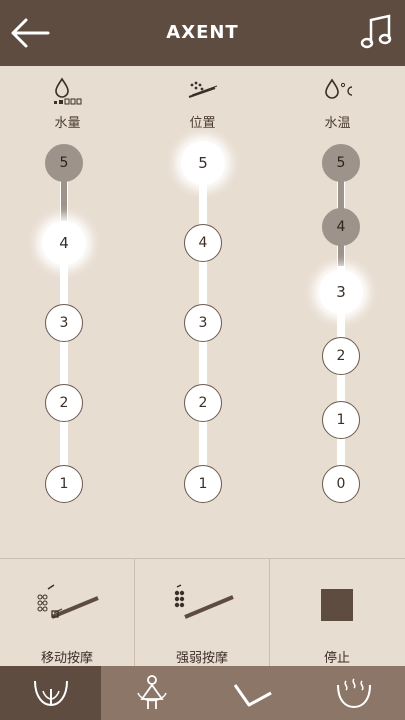  What do you see at coordinates (204, 601) in the screenshot?
I see `pulse-massage-icon` at bounding box center [204, 601].